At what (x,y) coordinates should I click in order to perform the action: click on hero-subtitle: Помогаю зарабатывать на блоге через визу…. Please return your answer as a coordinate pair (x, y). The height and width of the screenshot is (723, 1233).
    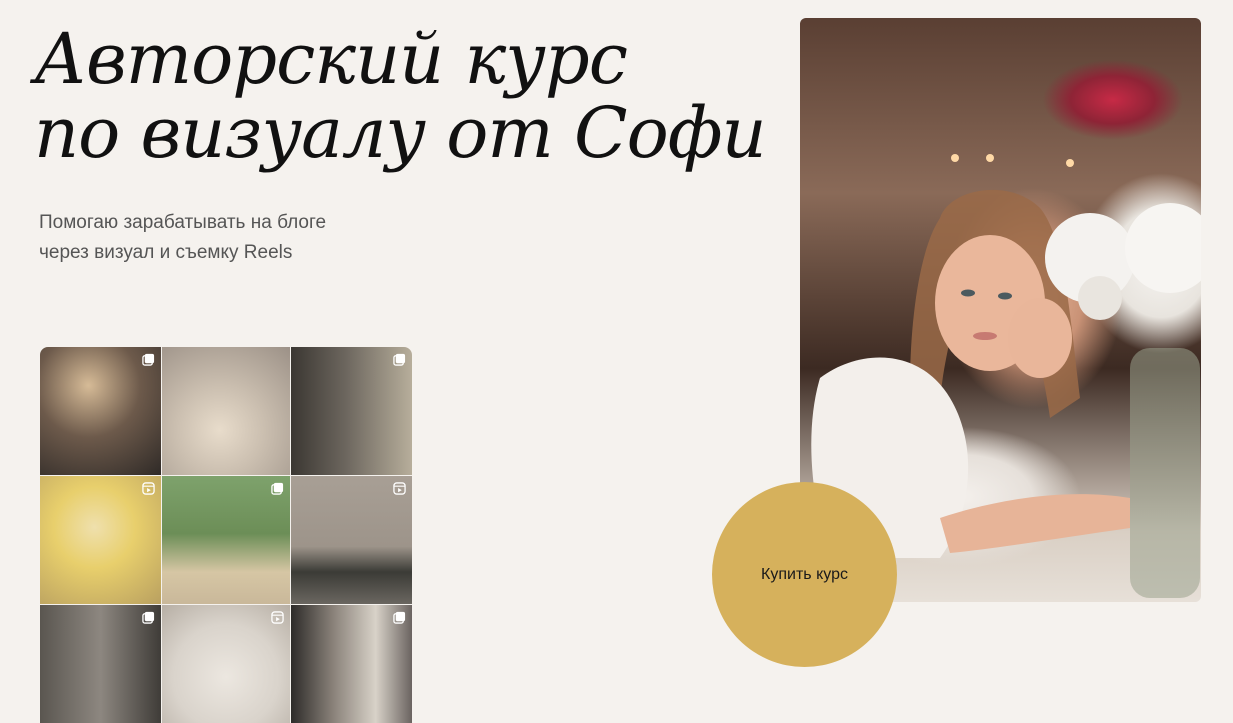
    Looking at the image, I should click on (182, 238).